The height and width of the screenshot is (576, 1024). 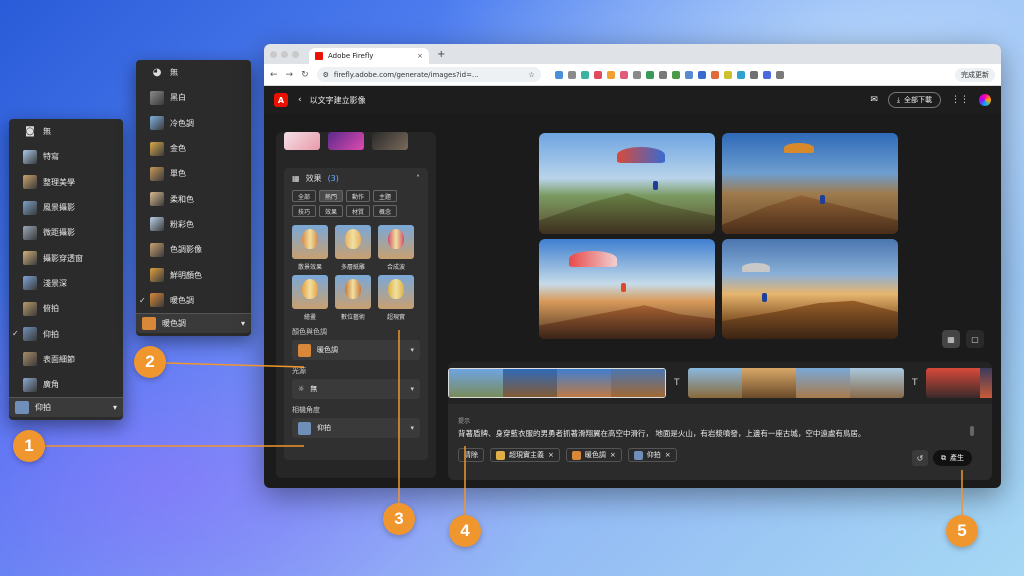 What do you see at coordinates (29, 446) in the screenshot?
I see `callout-1: 1` at bounding box center [29, 446].